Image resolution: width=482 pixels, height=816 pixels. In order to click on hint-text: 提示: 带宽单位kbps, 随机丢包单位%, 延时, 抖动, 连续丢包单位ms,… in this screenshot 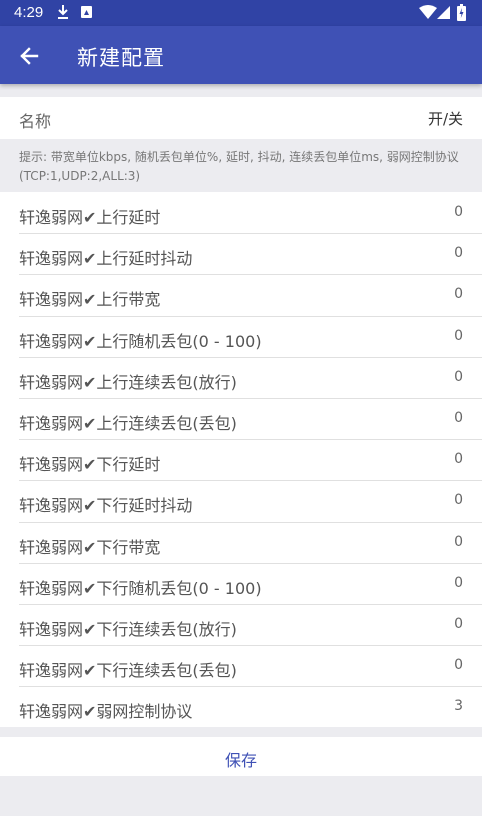, I will do `click(239, 166)`.